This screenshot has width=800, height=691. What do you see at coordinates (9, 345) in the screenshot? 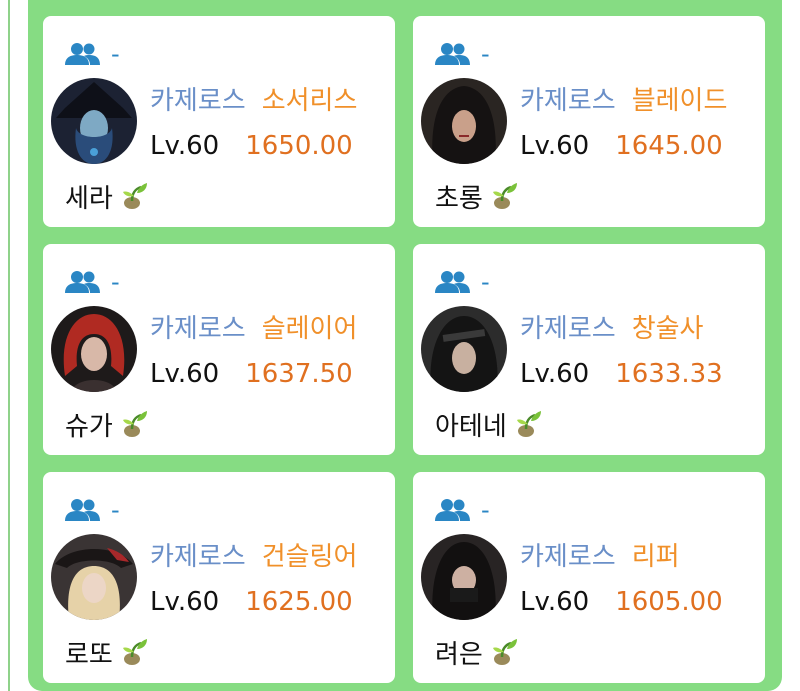
I see `left-border-line` at bounding box center [9, 345].